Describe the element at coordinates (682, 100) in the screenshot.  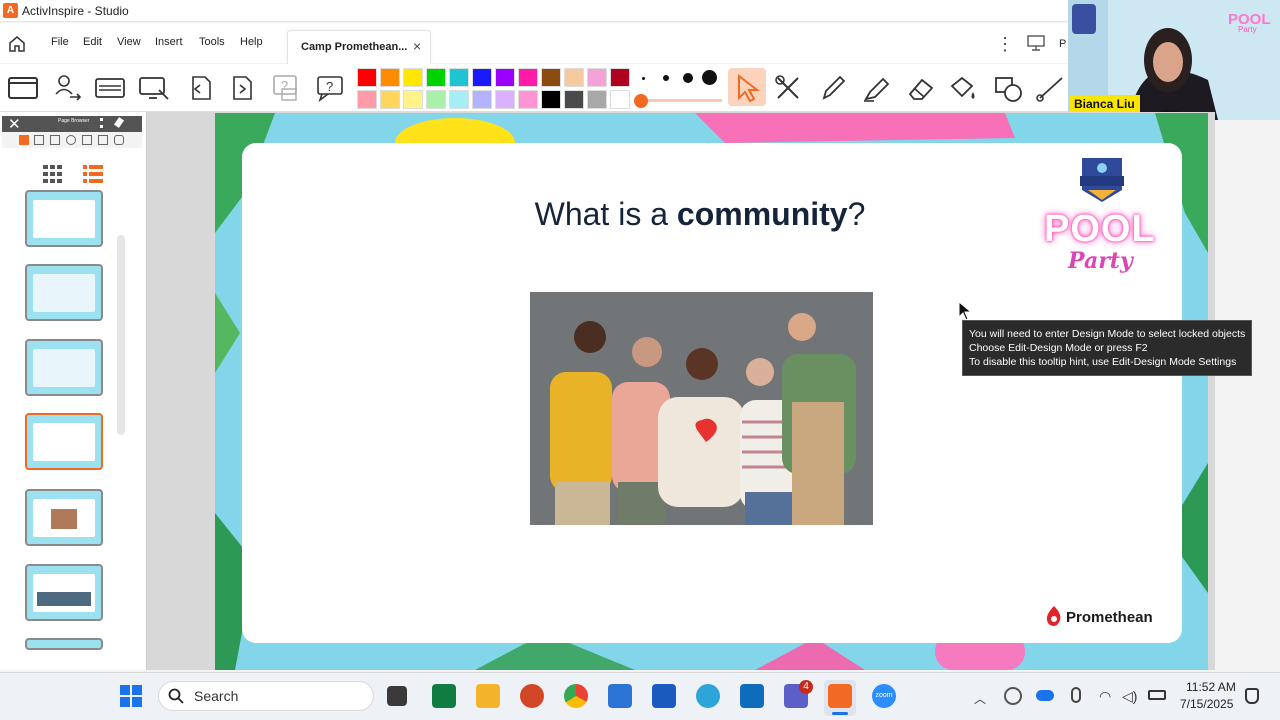
I see `pen-width-slider` at that location.